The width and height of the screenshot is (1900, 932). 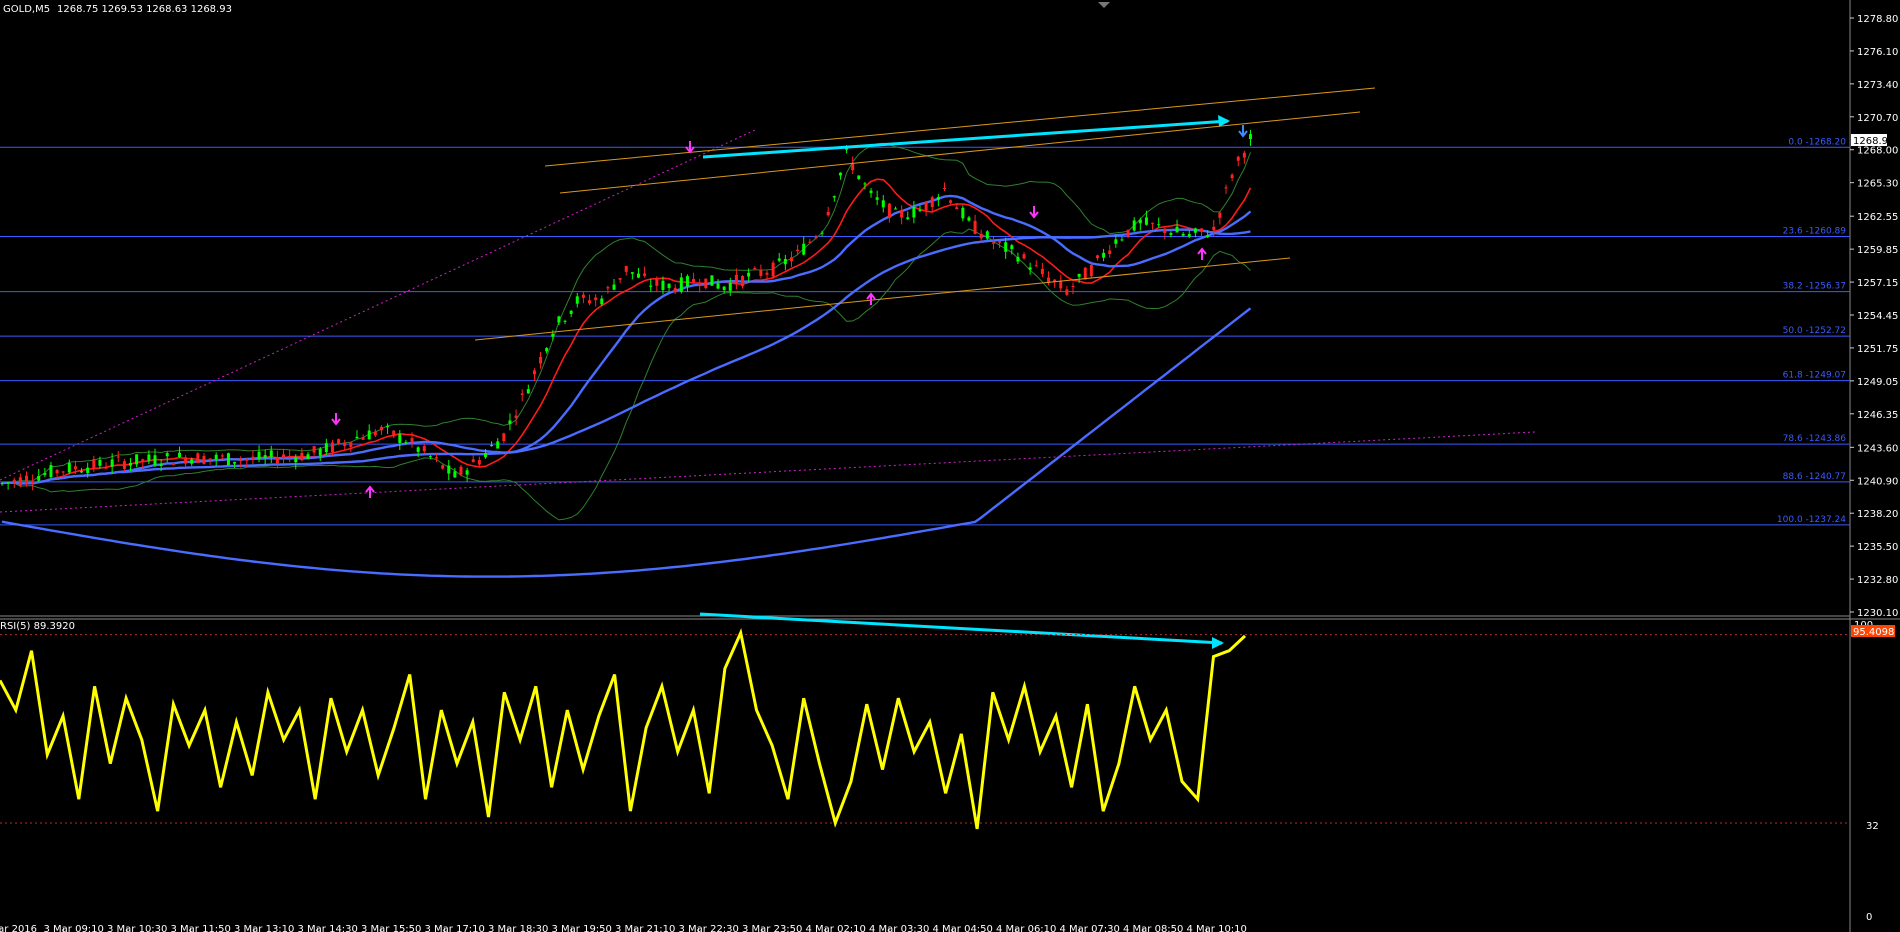 What do you see at coordinates (264, 928) in the screenshot?
I see `time-tick-label: 3 Mar 13:10` at bounding box center [264, 928].